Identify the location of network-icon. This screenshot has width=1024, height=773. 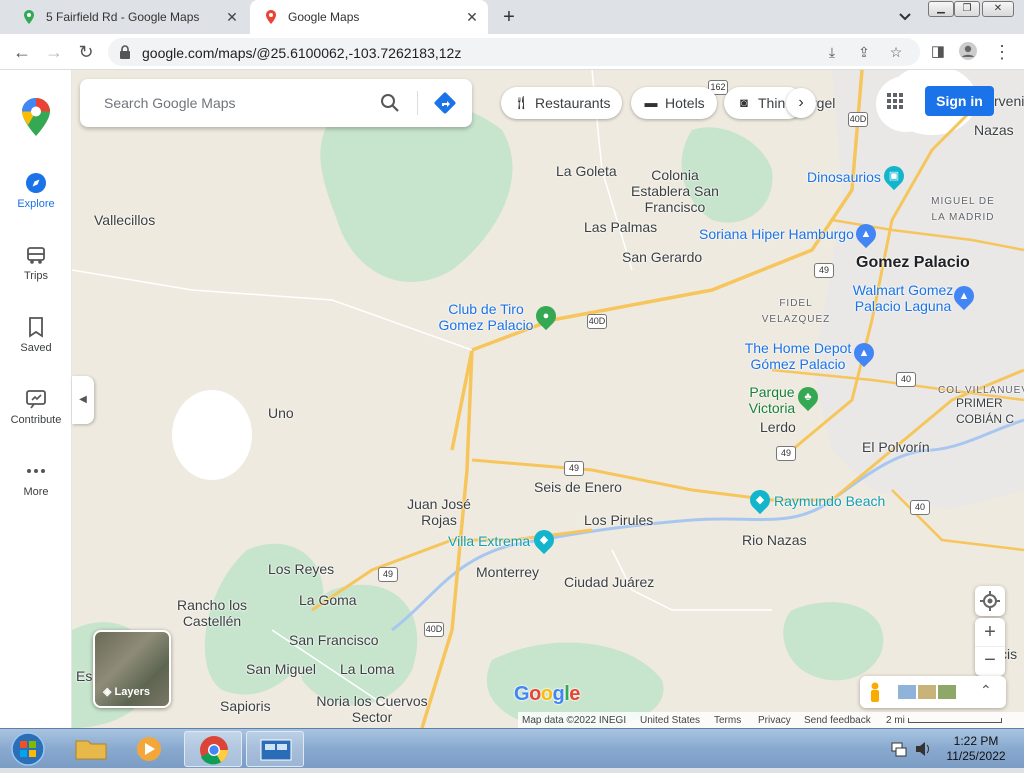
(899, 749).